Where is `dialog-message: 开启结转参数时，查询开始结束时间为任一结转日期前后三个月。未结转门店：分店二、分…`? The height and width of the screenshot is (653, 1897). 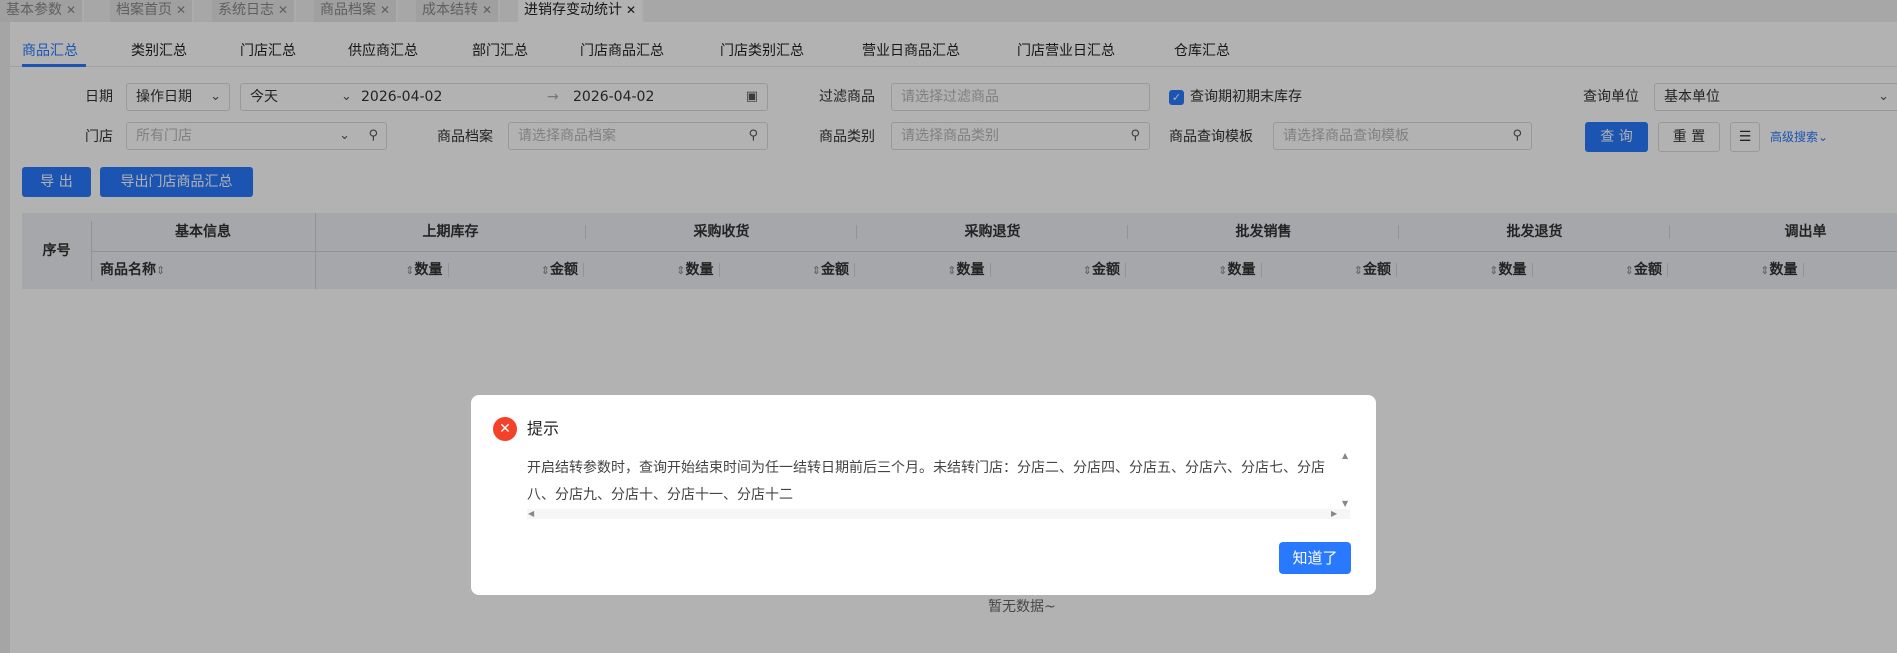 dialog-message: 开启结转参数时，查询开始结束时间为任一结转日期前后三个月。未结转门店：分店二、分… is located at coordinates (938, 483).